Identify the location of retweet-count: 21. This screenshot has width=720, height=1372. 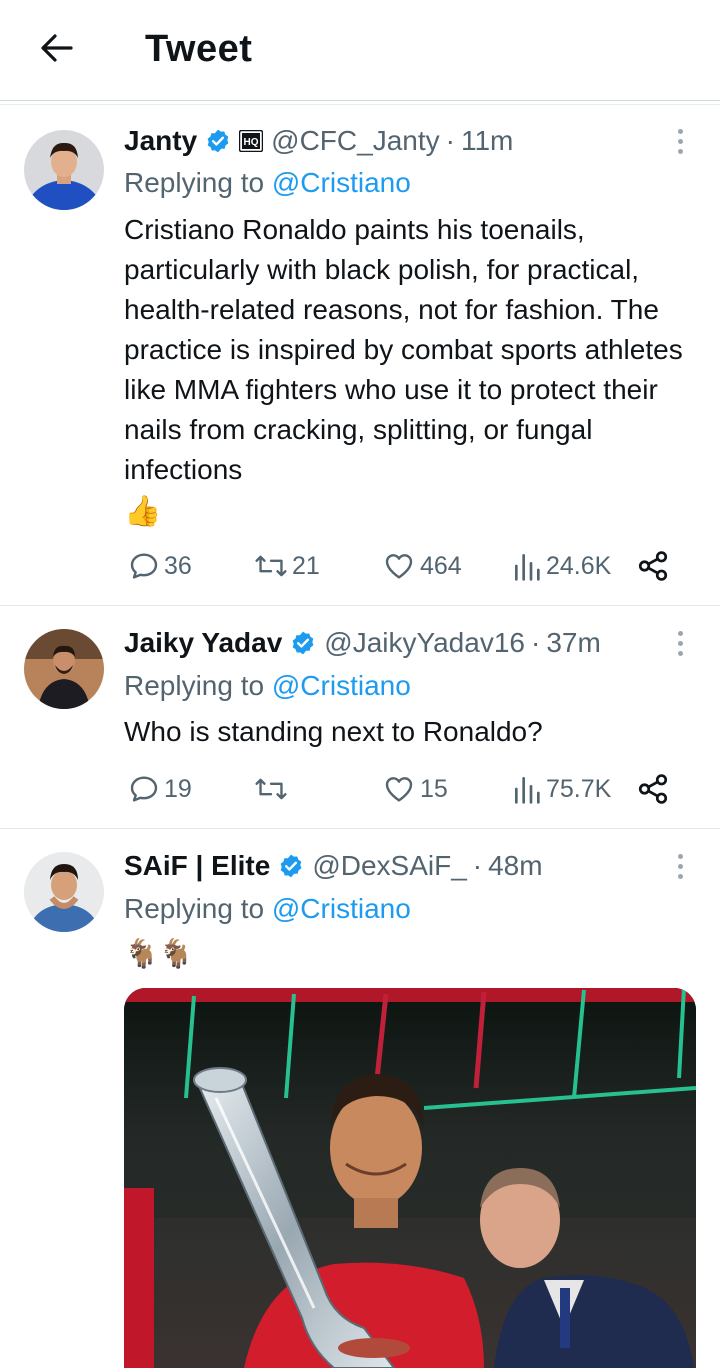
(306, 565).